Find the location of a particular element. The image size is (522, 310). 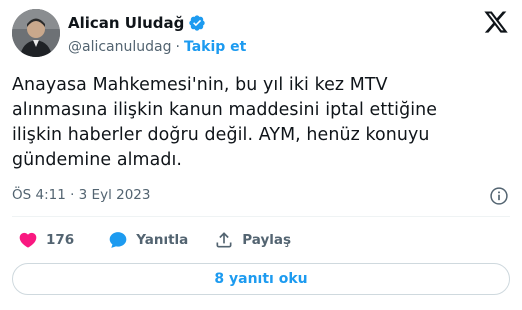

heart-icon is located at coordinates (28, 240).